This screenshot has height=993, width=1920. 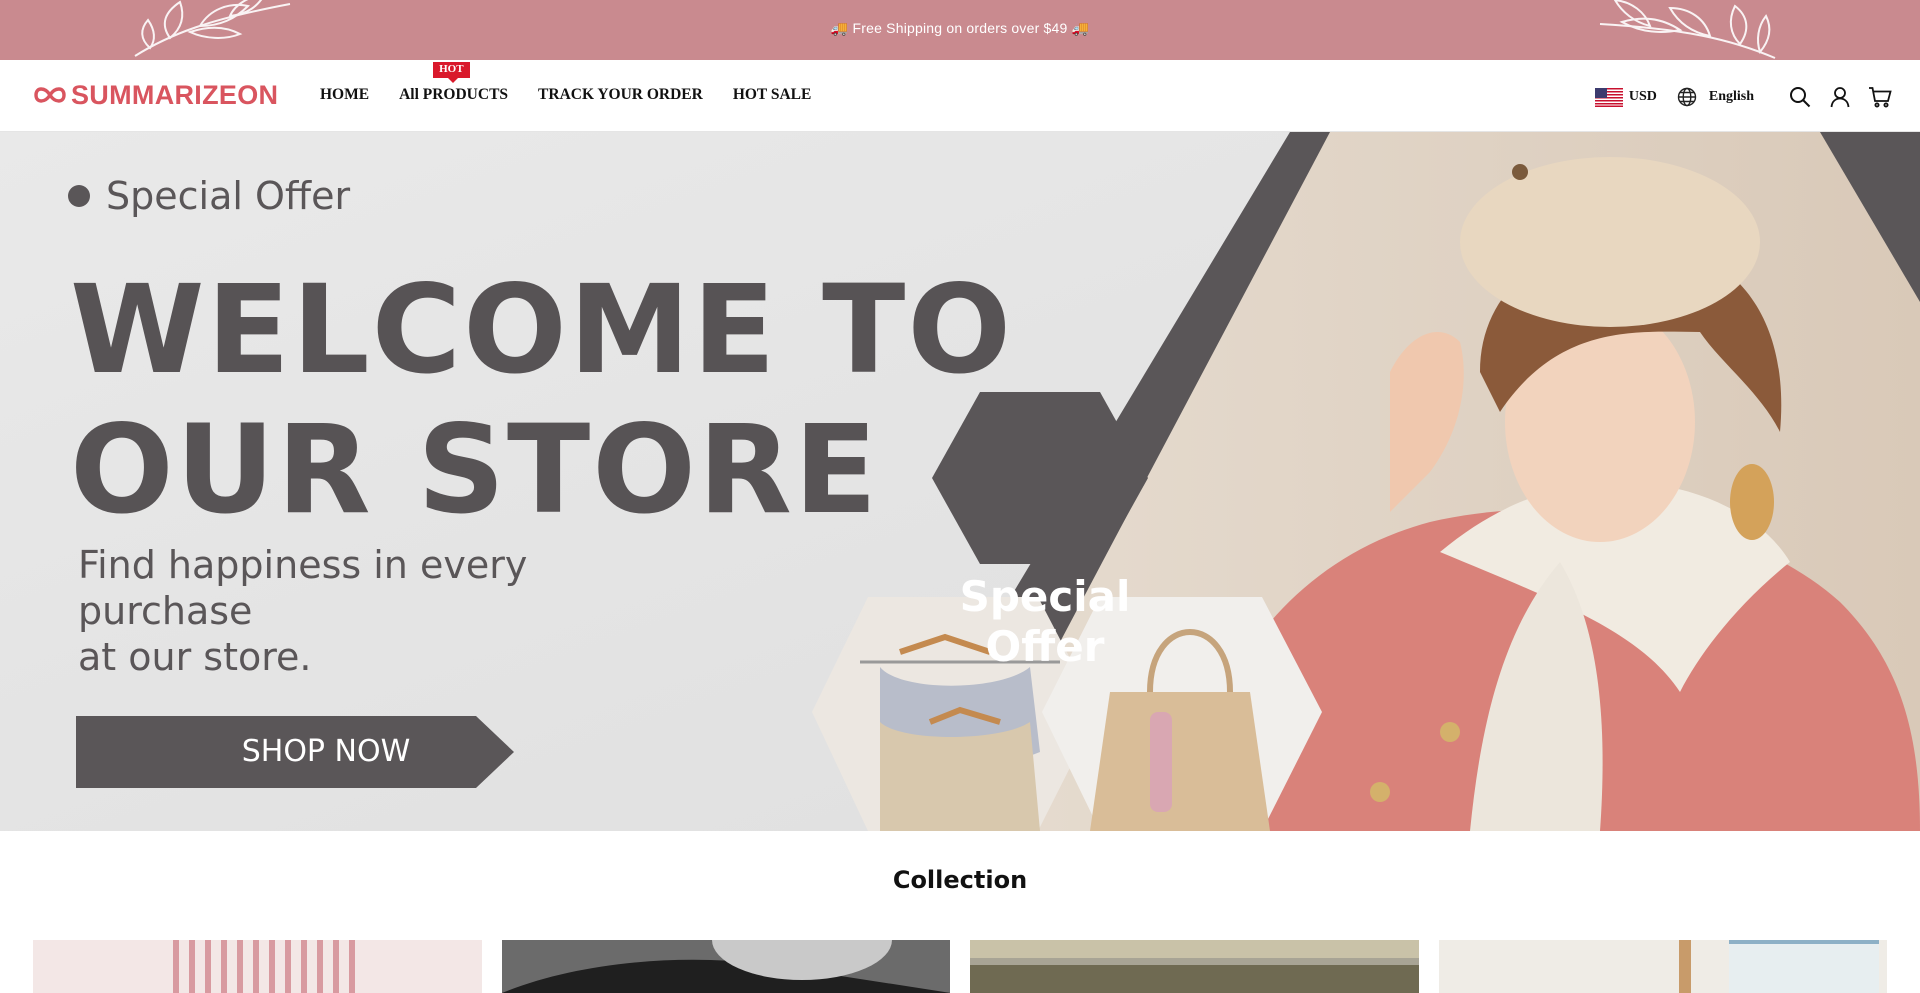 I want to click on striped-shirt-image, so click(x=257, y=966).